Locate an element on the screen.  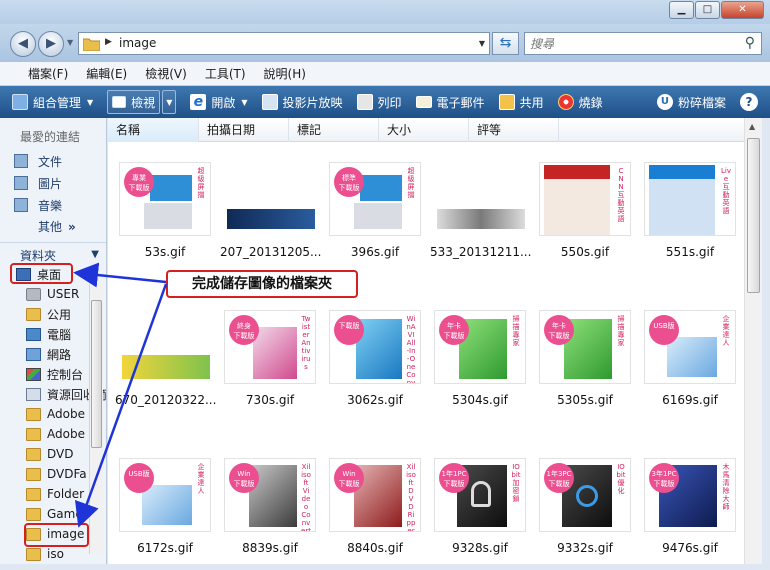
magazine-cover-image is located at coordinates (682, 200).